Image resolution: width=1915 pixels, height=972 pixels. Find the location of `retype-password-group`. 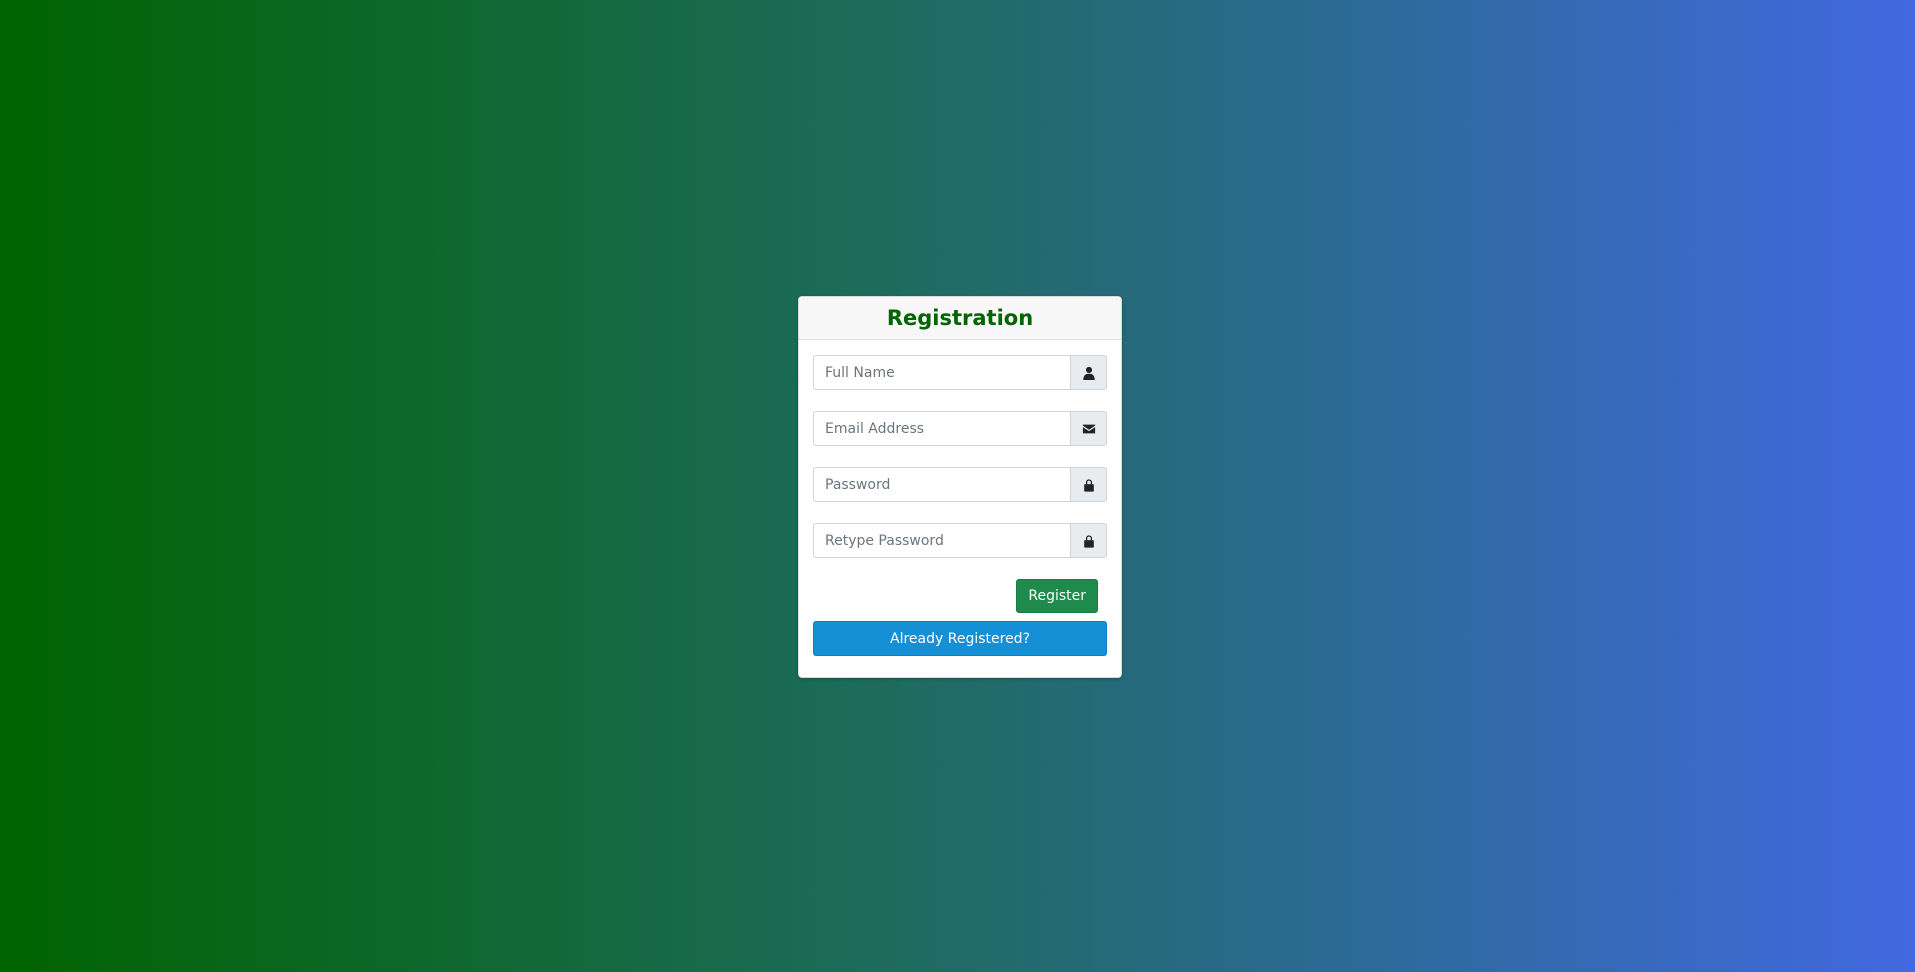

retype-password-group is located at coordinates (960, 540).